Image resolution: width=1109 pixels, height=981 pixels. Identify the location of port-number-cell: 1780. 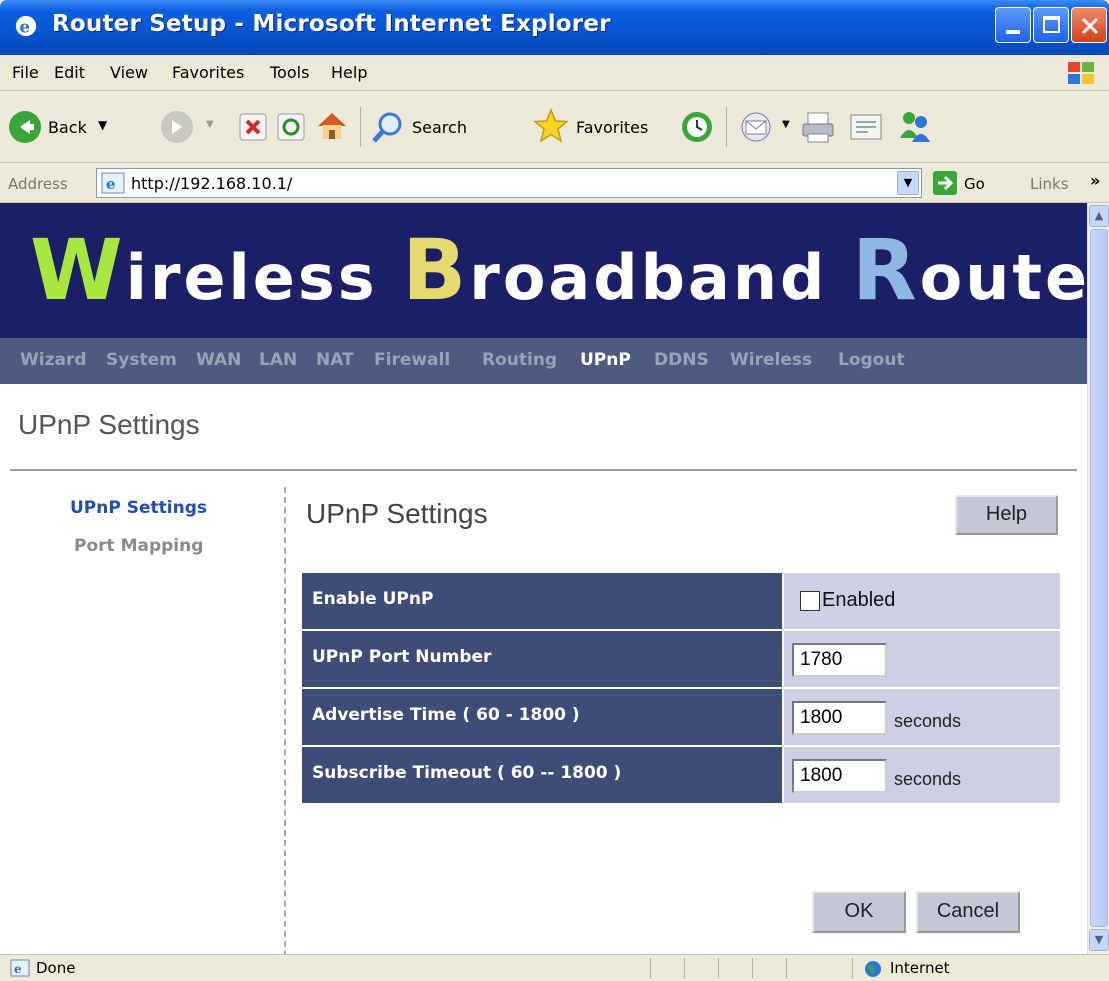
(922, 659).